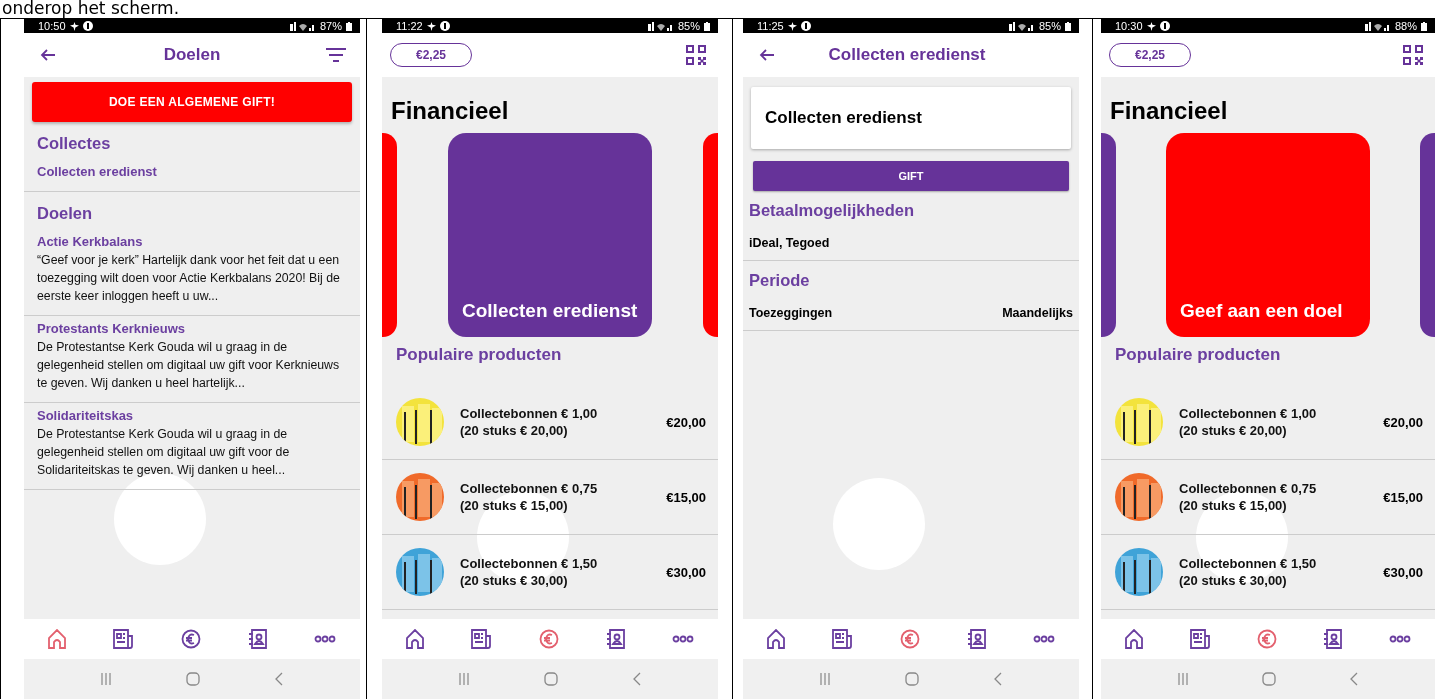  I want to click on row-label: Toezeggingen, so click(791, 313).